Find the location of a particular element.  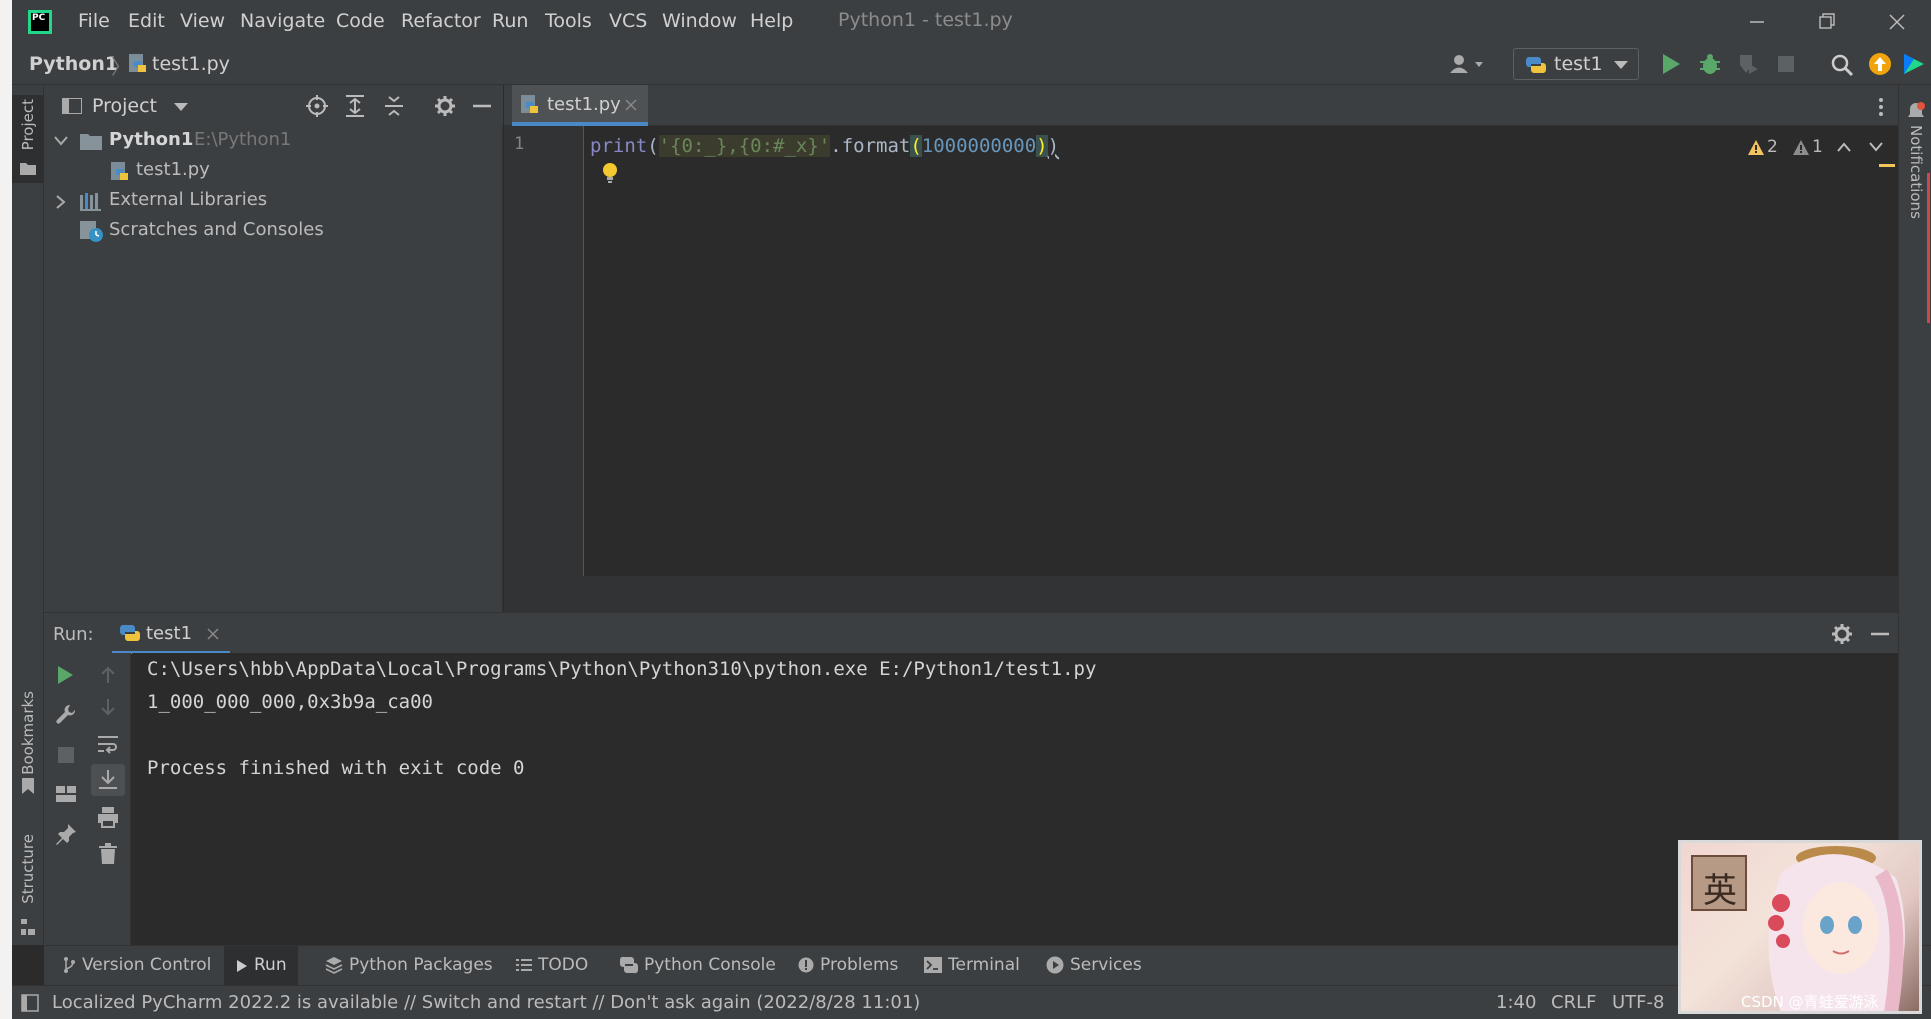

tree-node-file: test1.py is located at coordinates (273, 172).